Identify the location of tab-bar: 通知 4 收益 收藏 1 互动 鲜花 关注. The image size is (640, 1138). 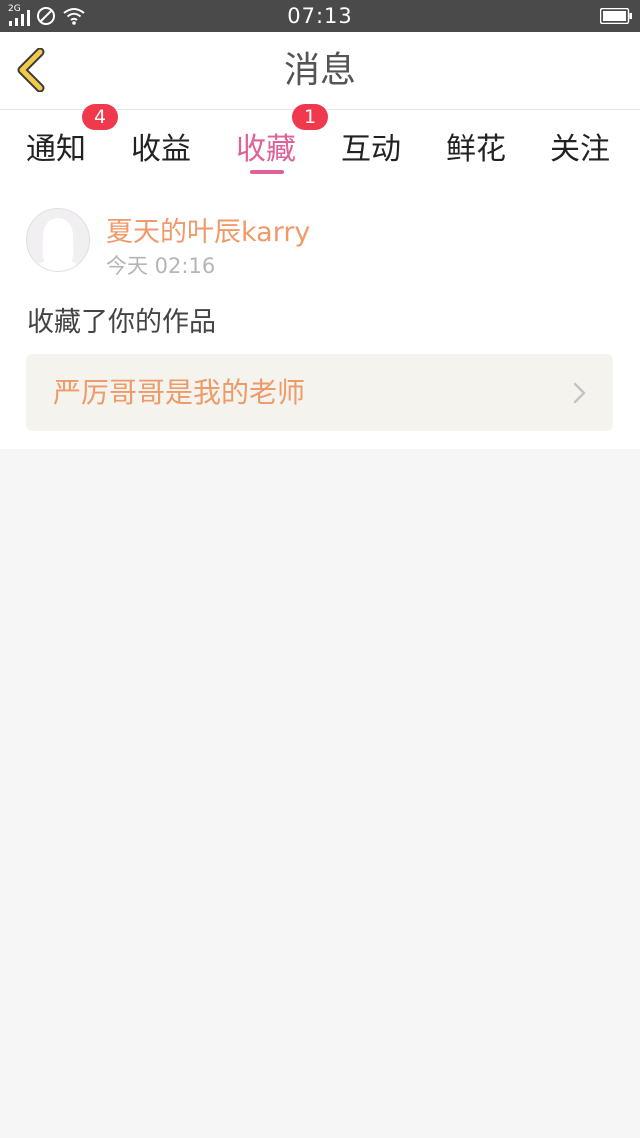
(320, 143).